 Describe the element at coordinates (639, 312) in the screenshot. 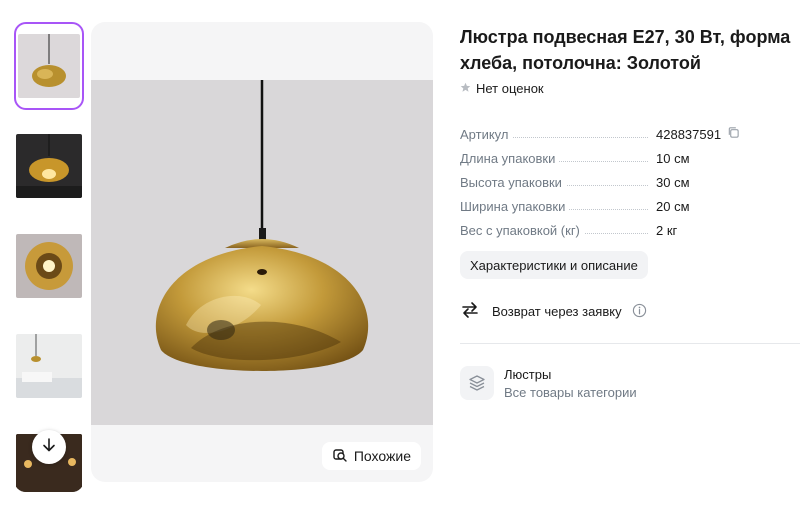

I see `info-icon` at that location.